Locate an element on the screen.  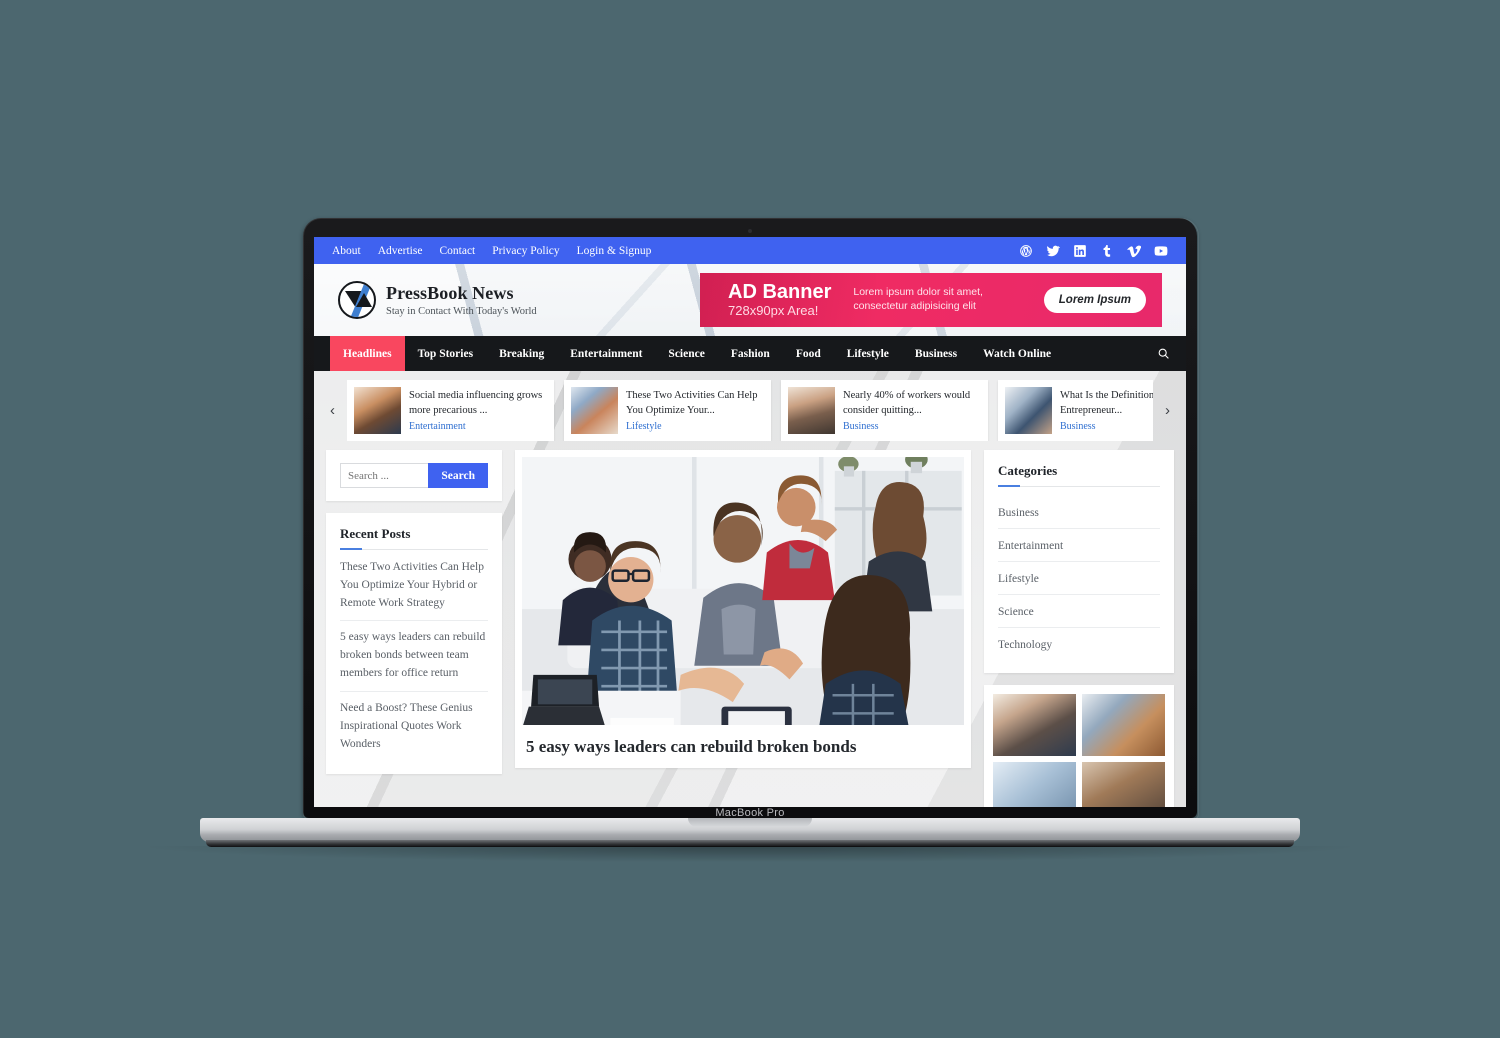
nav-item-food: Food is located at coordinates (808, 353).